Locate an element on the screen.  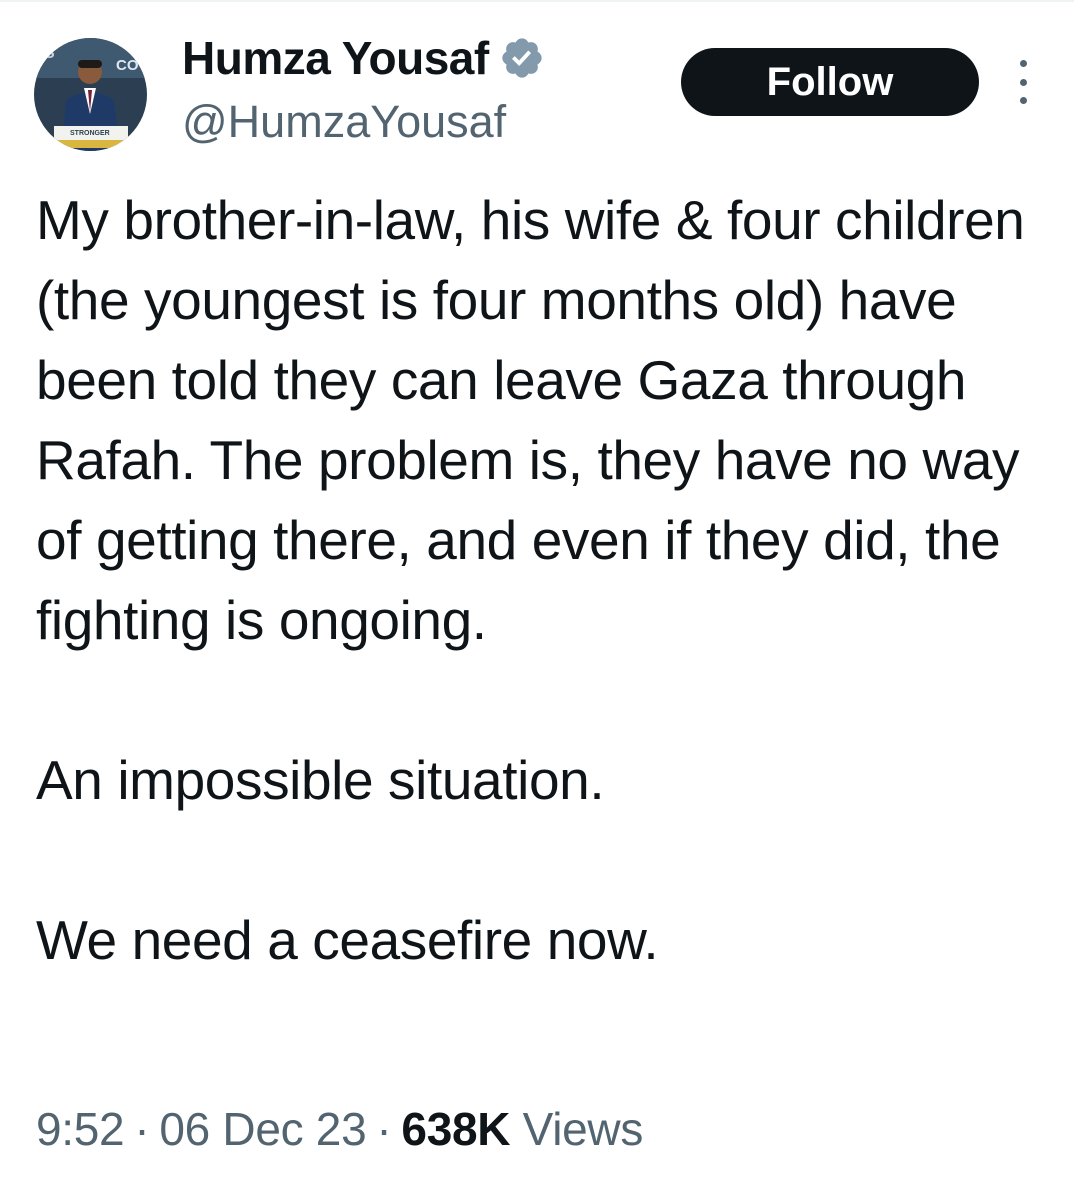
profile-photo: S COT STRONGER is located at coordinates (90, 94).